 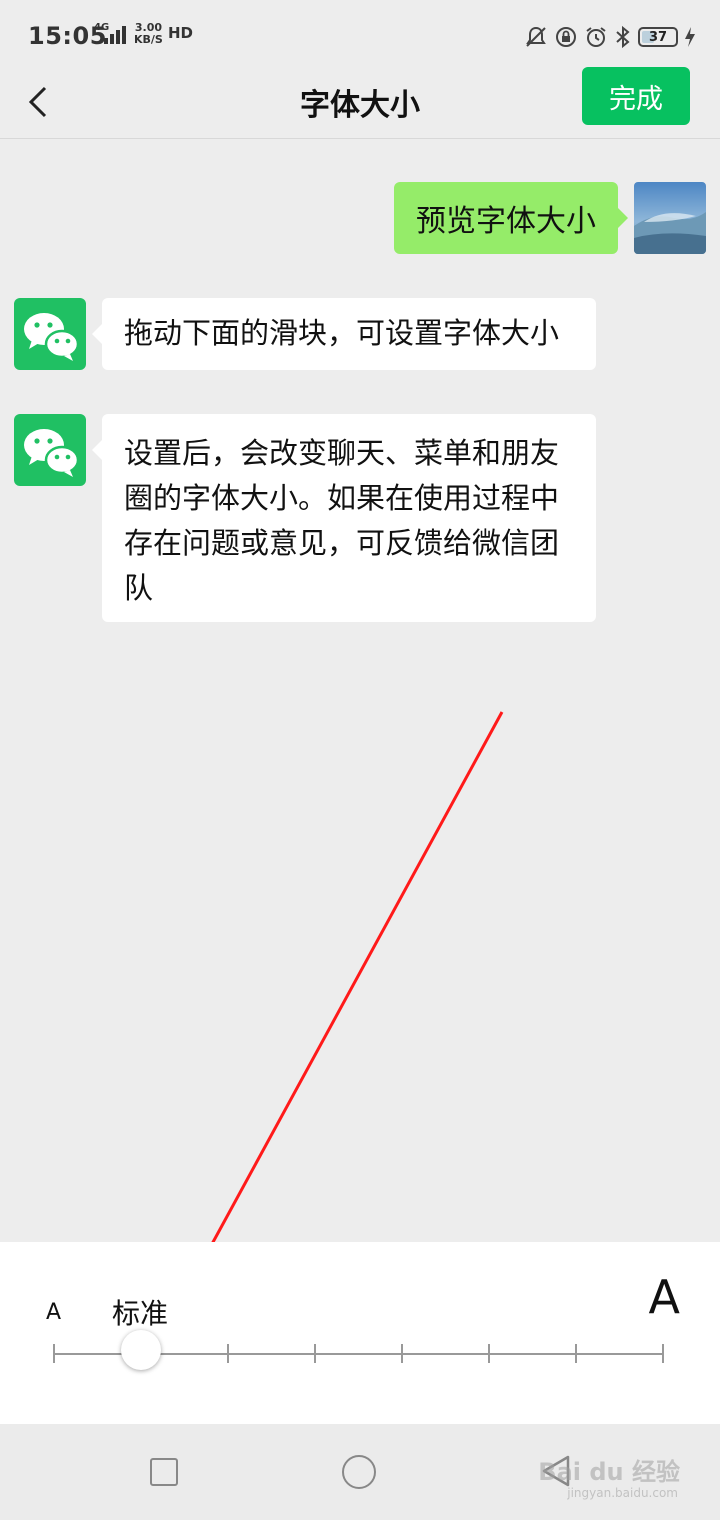 What do you see at coordinates (690, 37) in the screenshot?
I see `charging-icon` at bounding box center [690, 37].